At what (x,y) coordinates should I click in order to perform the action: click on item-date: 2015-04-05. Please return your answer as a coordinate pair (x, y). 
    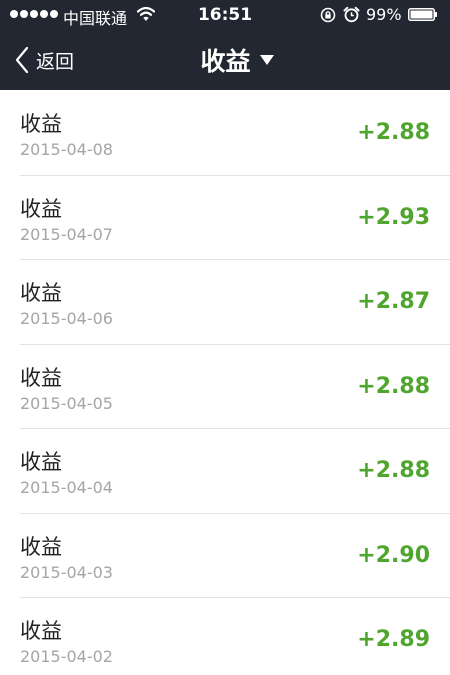
    Looking at the image, I should click on (66, 403).